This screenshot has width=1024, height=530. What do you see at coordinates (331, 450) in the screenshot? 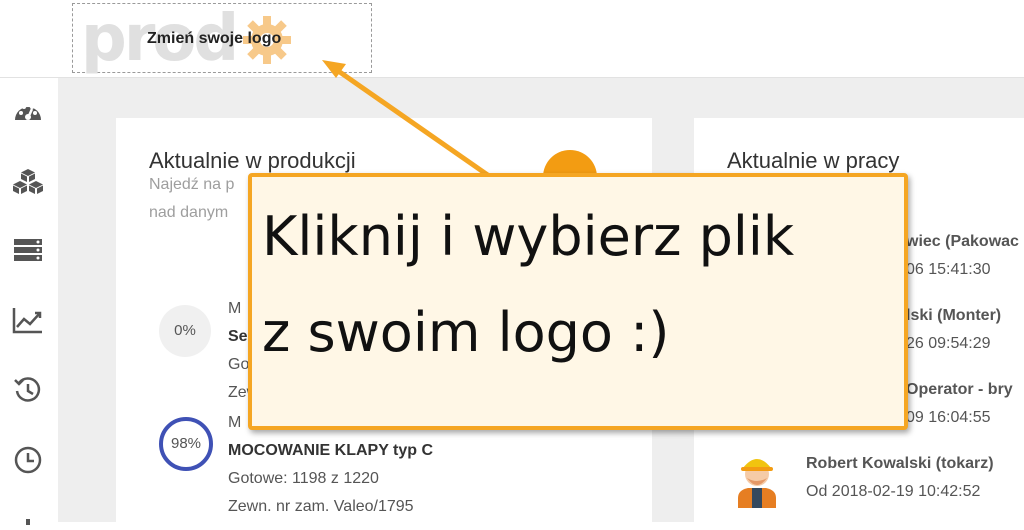
I see `order-name: MOCOWANIE KLAPY typ C` at bounding box center [331, 450].